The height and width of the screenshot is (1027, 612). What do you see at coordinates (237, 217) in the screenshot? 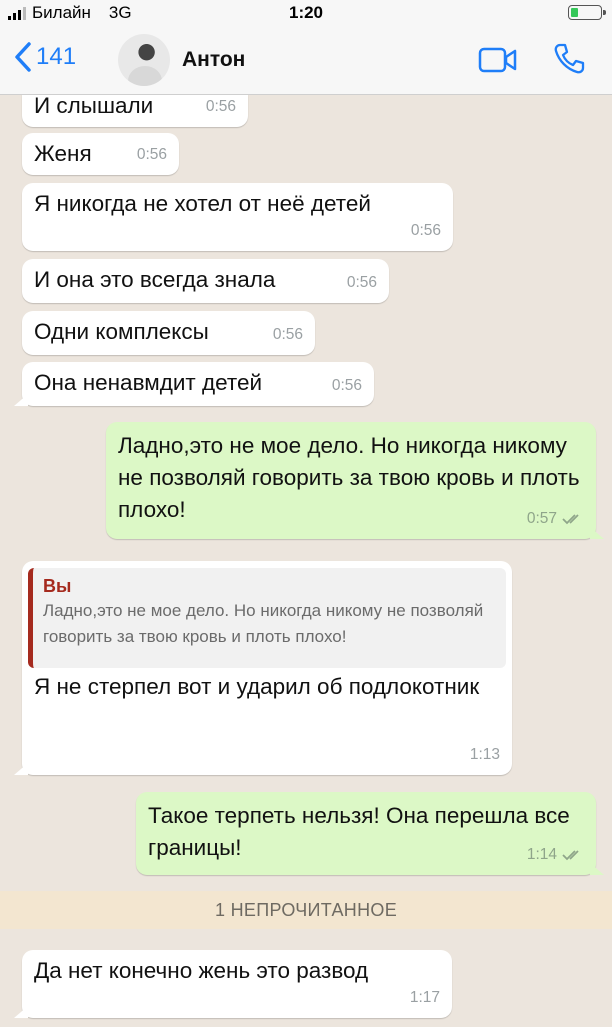
I see `message-bubble: Я никогда не хотел от неё детей 0:56` at bounding box center [237, 217].